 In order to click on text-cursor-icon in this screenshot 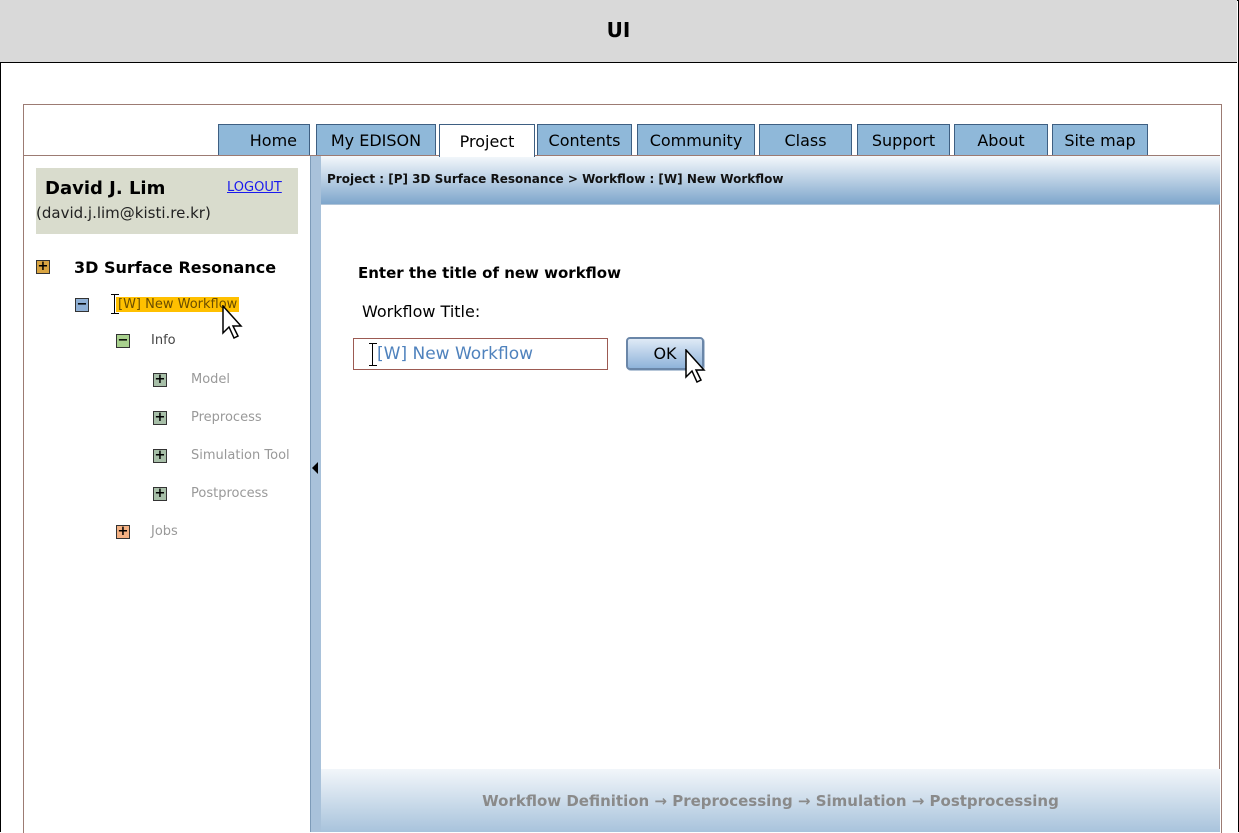, I will do `click(373, 354)`.